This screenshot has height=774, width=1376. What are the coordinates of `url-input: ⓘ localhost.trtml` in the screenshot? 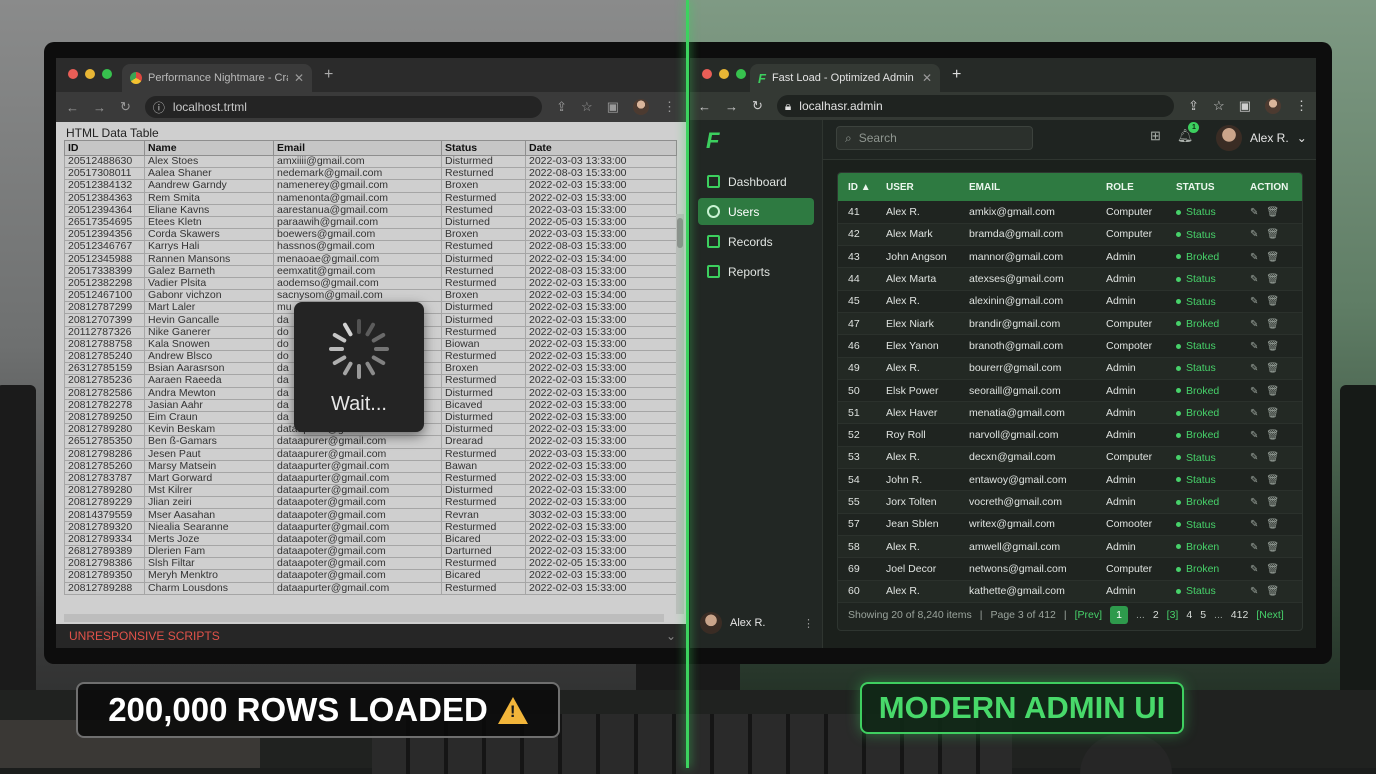 It's located at (343, 107).